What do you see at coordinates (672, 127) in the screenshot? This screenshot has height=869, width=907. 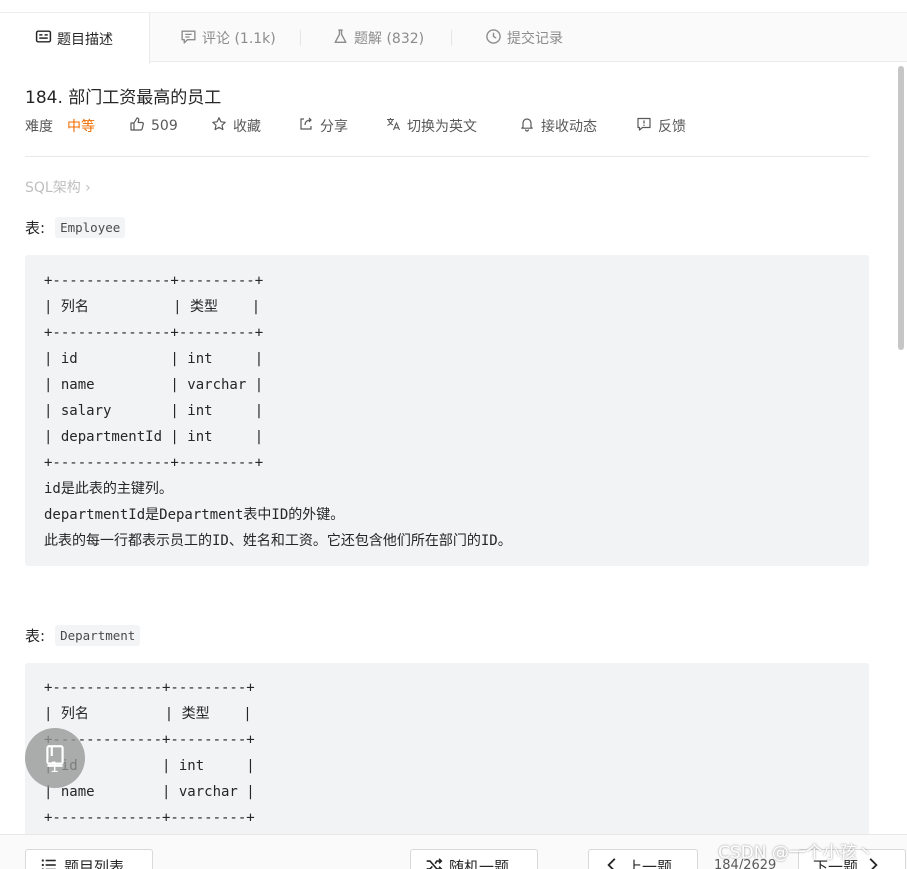 I see `feedback-label: 反馈` at bounding box center [672, 127].